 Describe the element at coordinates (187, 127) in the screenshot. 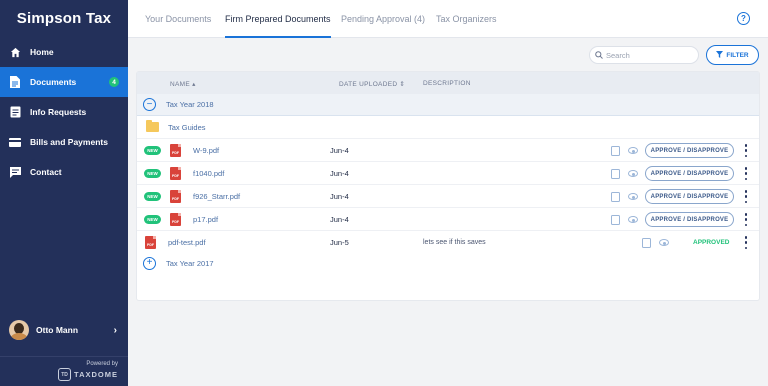

I see `folder-name: Tax Guides` at that location.